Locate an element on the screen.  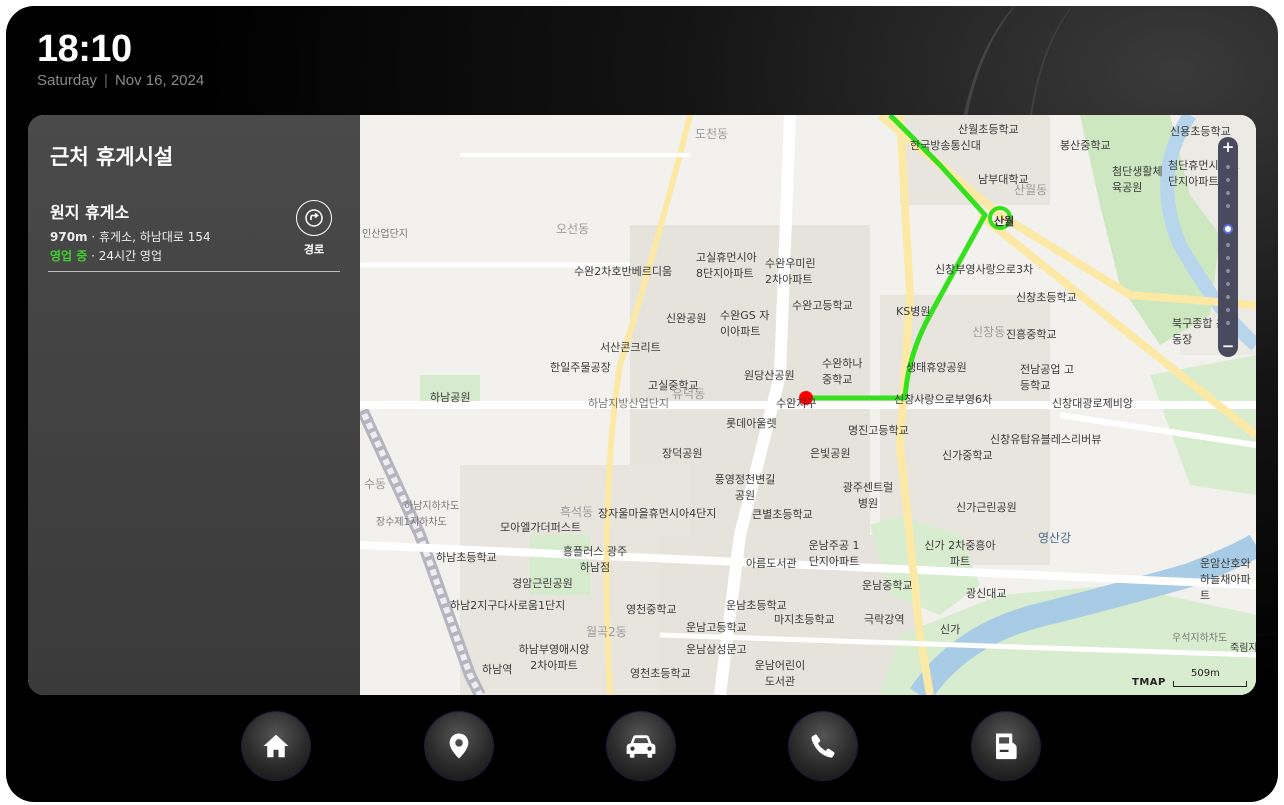
zoom-thumb is located at coordinates (1228, 229).